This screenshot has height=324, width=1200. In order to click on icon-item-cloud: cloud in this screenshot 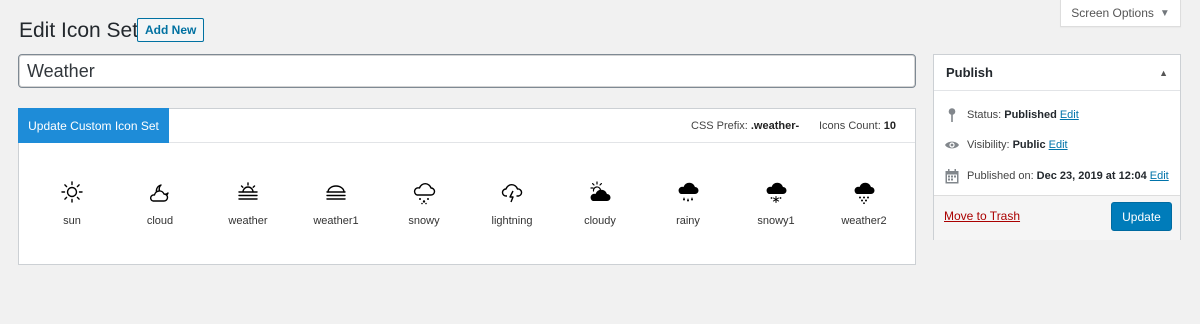, I will do `click(160, 203)`.